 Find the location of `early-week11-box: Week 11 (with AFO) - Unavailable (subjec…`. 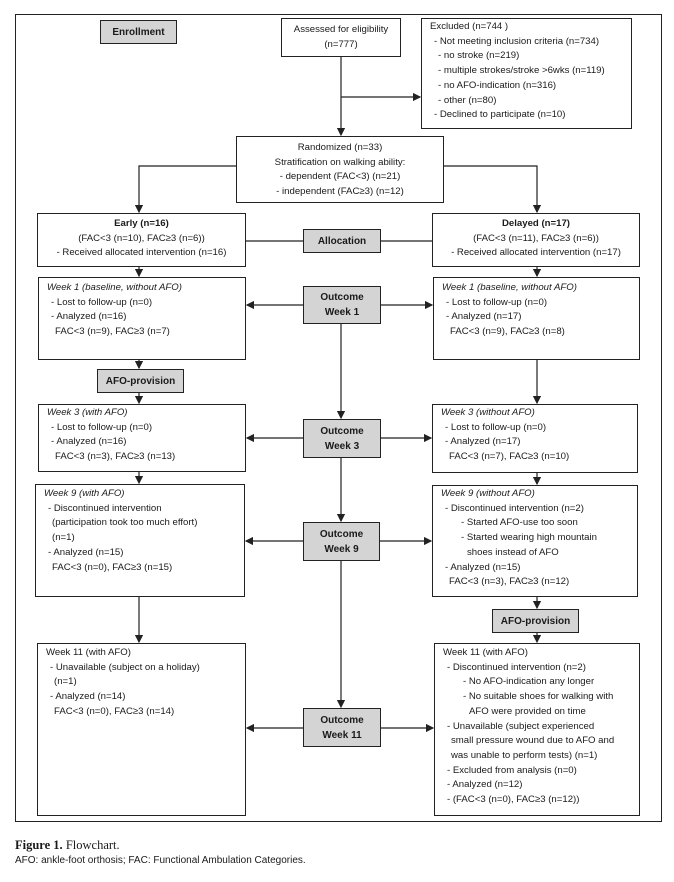

early-week11-box: Week 11 (with AFO) - Unavailable (subjec… is located at coordinates (141, 729).